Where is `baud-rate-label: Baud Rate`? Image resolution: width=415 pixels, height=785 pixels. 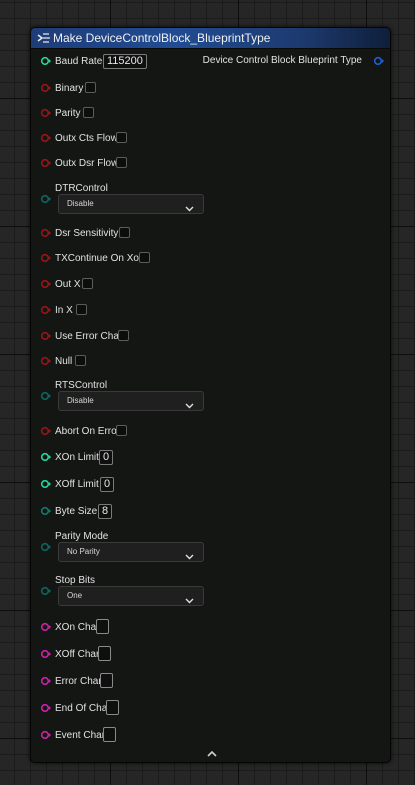 baud-rate-label: Baud Rate is located at coordinates (79, 61).